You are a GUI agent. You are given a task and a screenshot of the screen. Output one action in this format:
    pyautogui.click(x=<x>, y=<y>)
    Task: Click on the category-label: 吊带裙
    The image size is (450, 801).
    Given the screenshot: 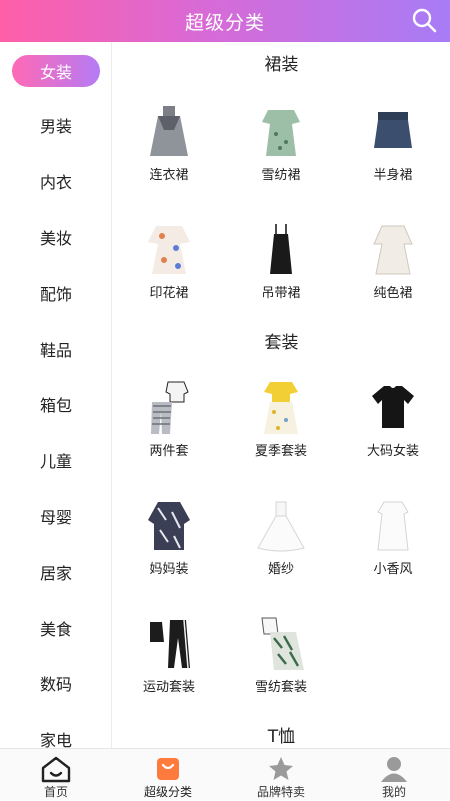 What is the action you would take?
    pyautogui.click(x=281, y=293)
    